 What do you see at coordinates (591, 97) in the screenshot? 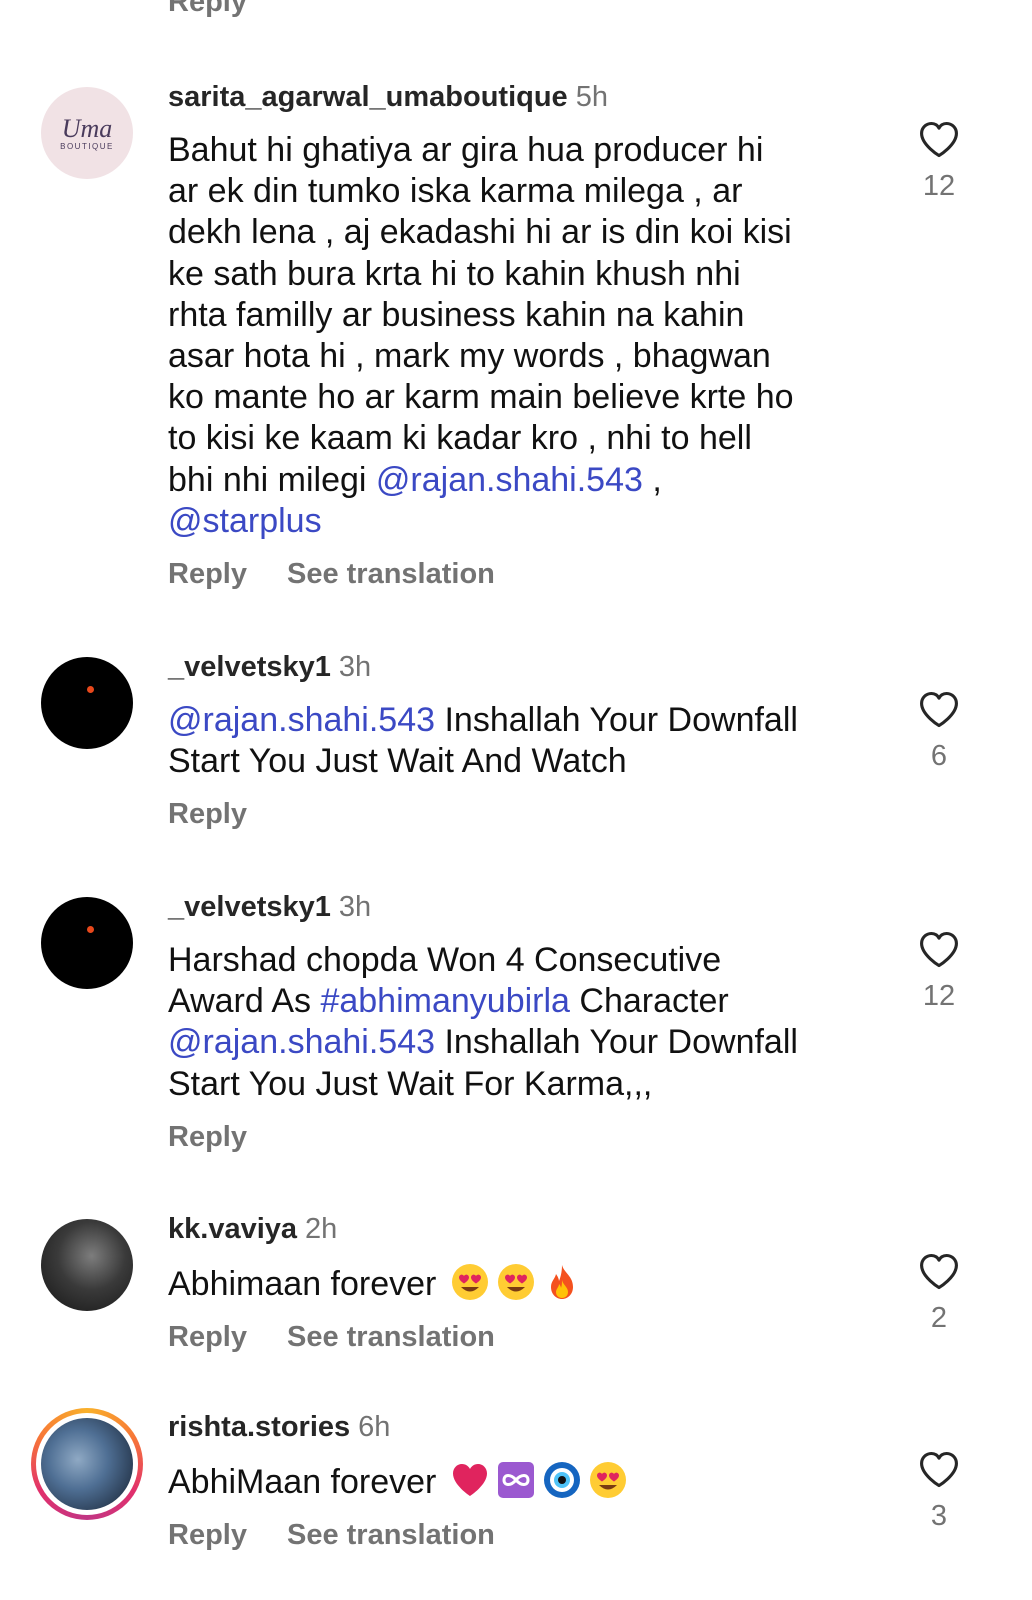
I see `timestamp: 5h` at bounding box center [591, 97].